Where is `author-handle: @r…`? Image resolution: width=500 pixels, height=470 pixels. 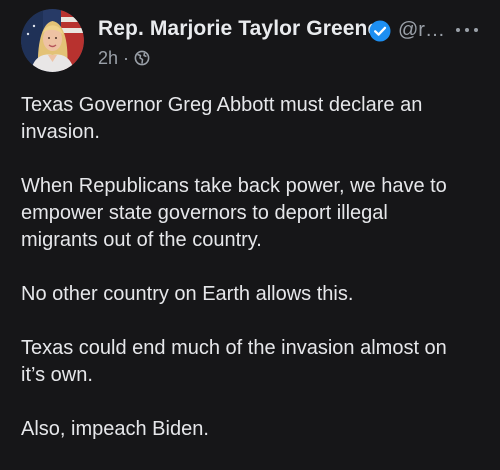 author-handle: @r… is located at coordinates (421, 30).